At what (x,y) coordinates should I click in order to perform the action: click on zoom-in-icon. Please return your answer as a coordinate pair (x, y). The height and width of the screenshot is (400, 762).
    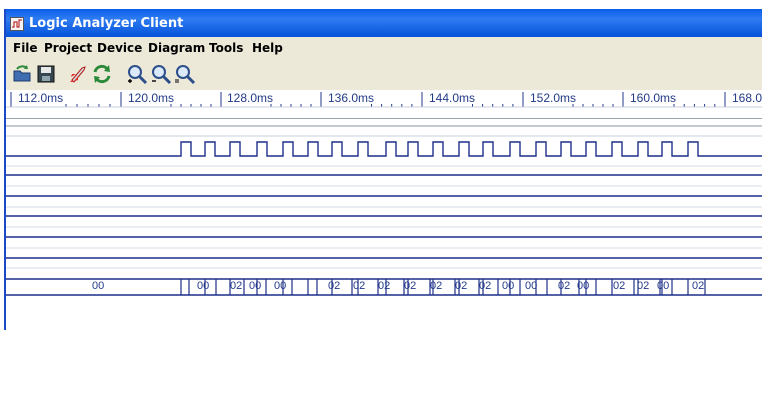
    Looking at the image, I should click on (138, 75).